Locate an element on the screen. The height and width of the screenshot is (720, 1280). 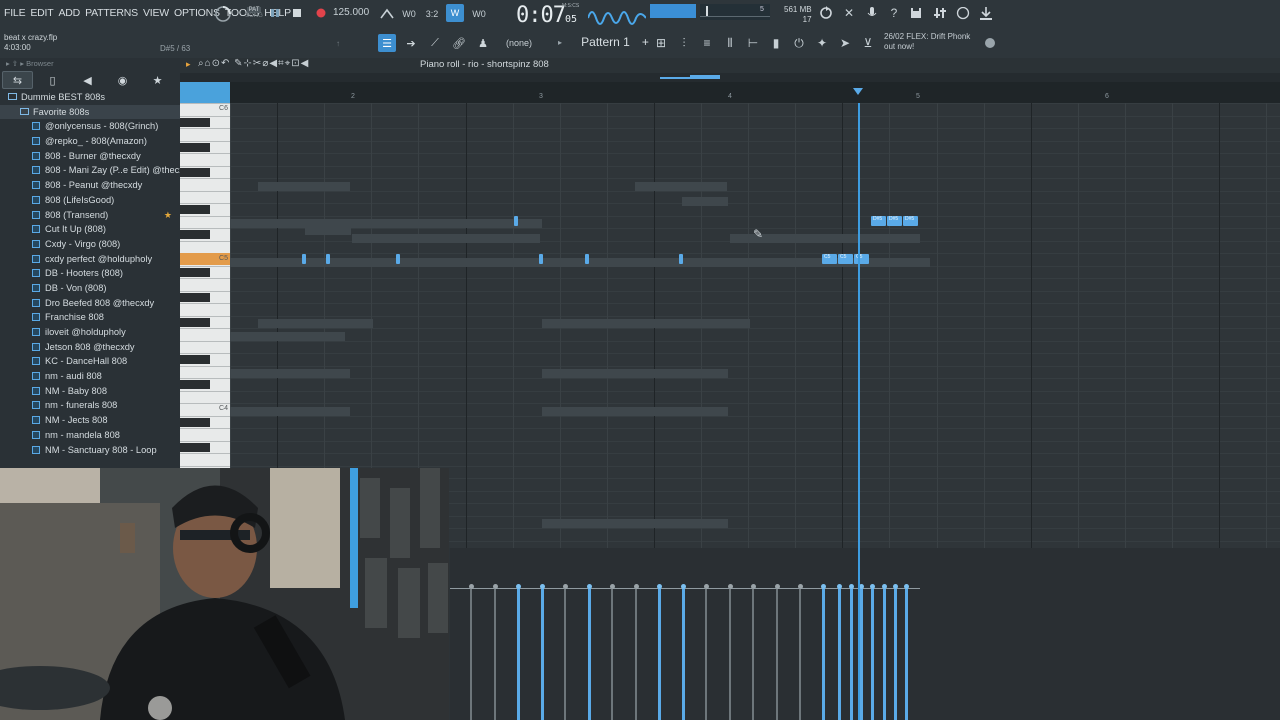
mixer-view-icon: ⫴ is located at coordinates (730, 43).